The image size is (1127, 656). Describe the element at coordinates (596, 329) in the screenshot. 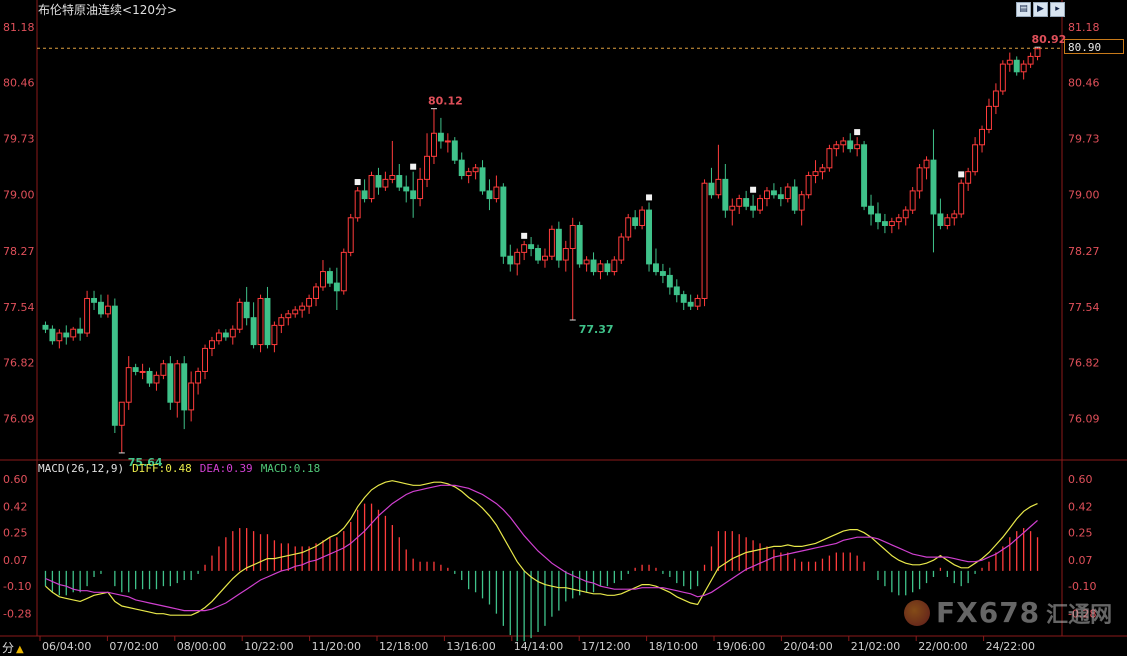

I see `annotation-label: 77.37` at that location.